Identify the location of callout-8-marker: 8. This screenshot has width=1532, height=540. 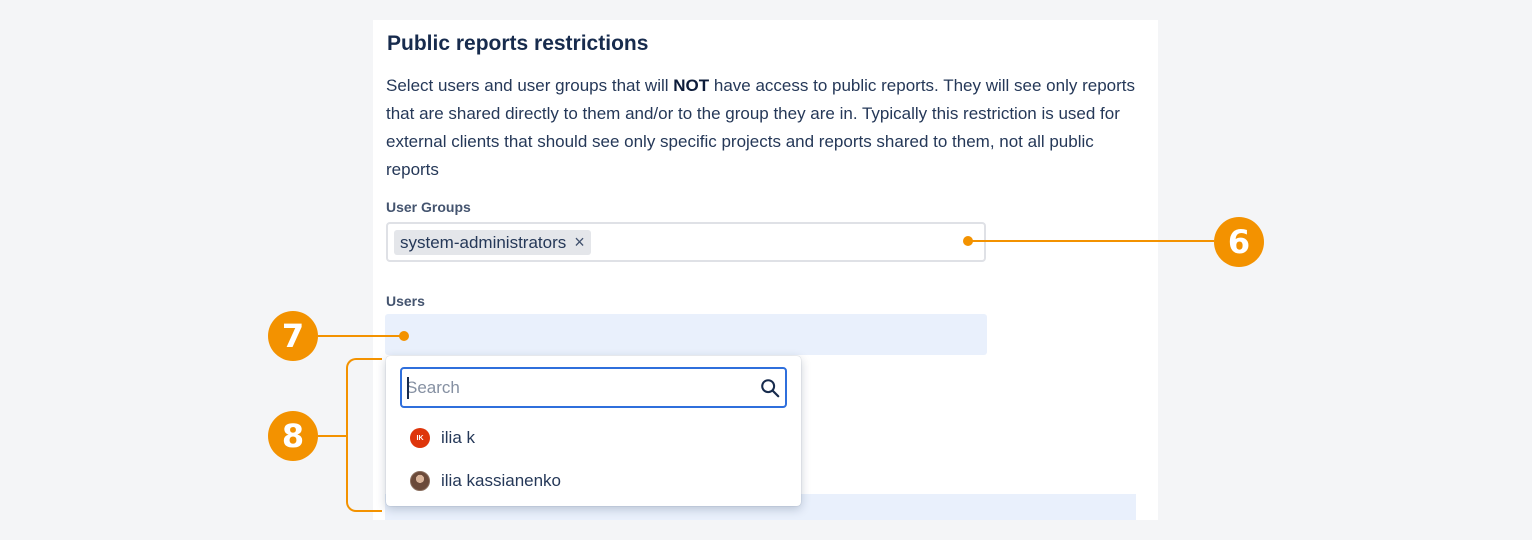
(293, 436).